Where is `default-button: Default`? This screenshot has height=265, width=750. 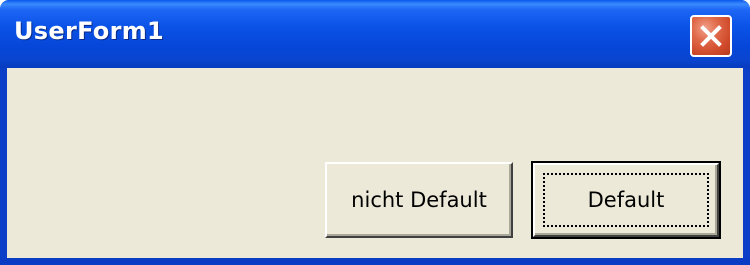
default-button: Default is located at coordinates (626, 200).